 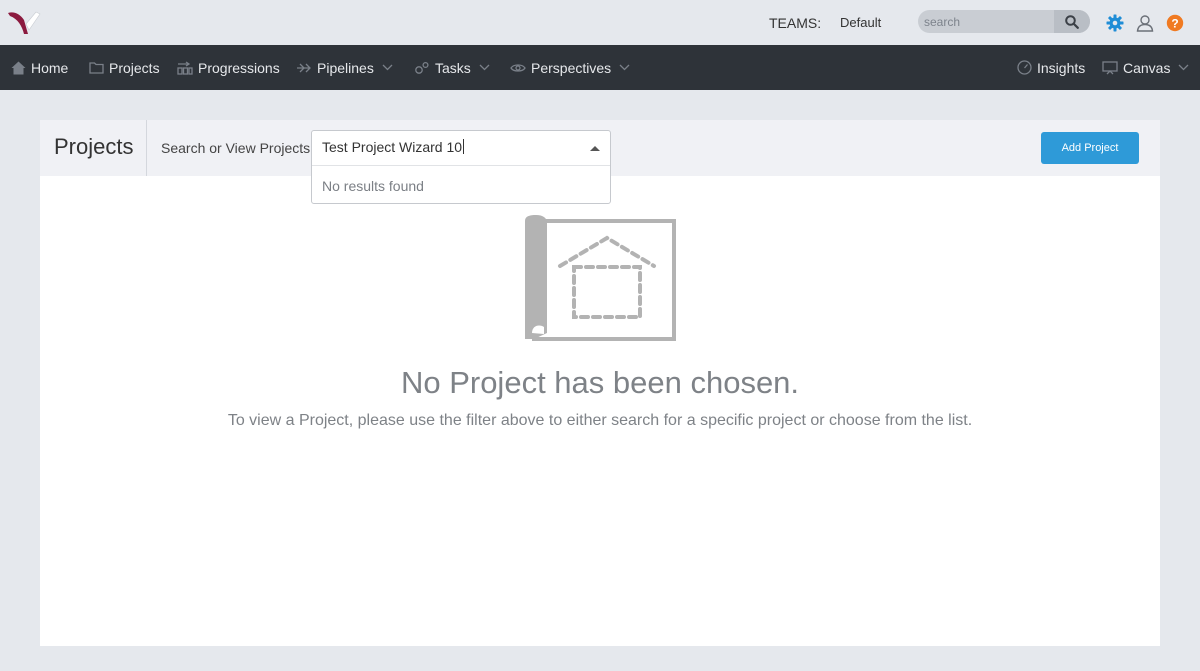 What do you see at coordinates (518, 68) in the screenshot?
I see `eye-icon` at bounding box center [518, 68].